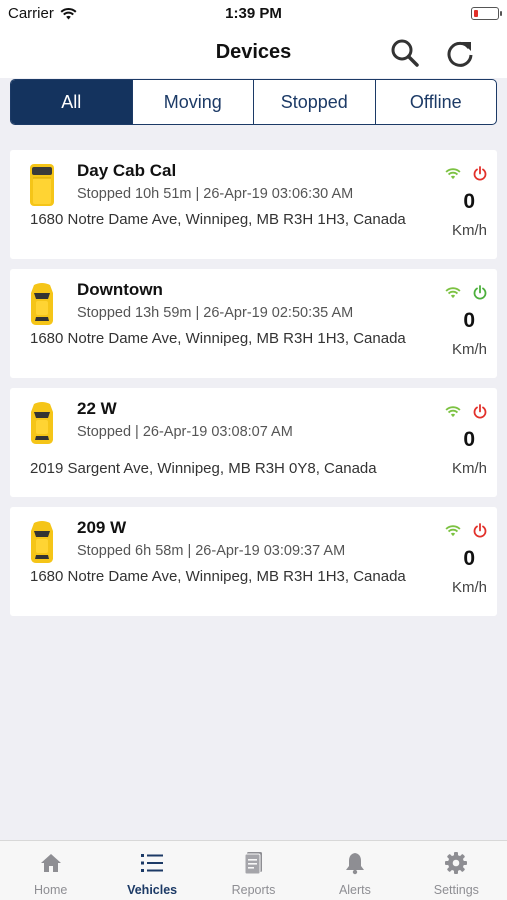 Image resolution: width=507 pixels, height=900 pixels. Describe the element at coordinates (253, 890) in the screenshot. I see `tab-label: Reports` at that location.